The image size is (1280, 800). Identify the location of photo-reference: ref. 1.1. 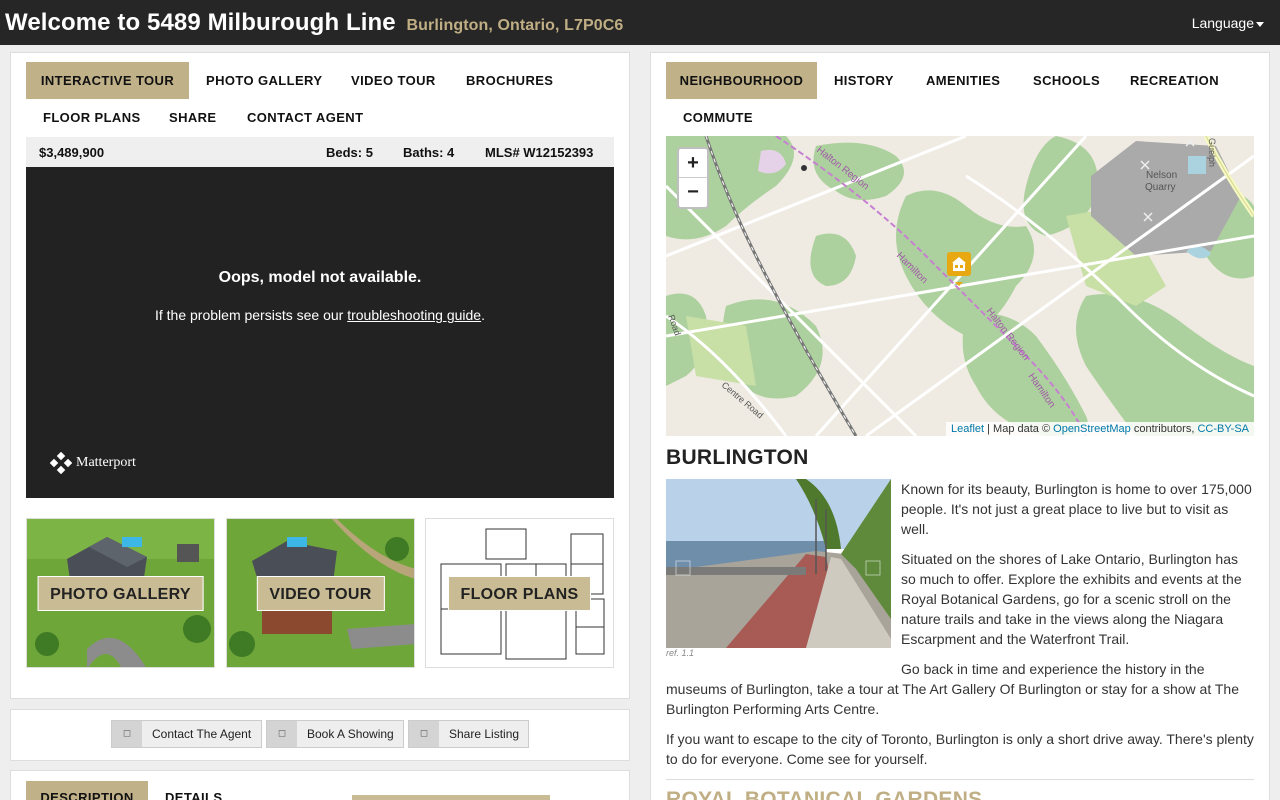
(680, 653).